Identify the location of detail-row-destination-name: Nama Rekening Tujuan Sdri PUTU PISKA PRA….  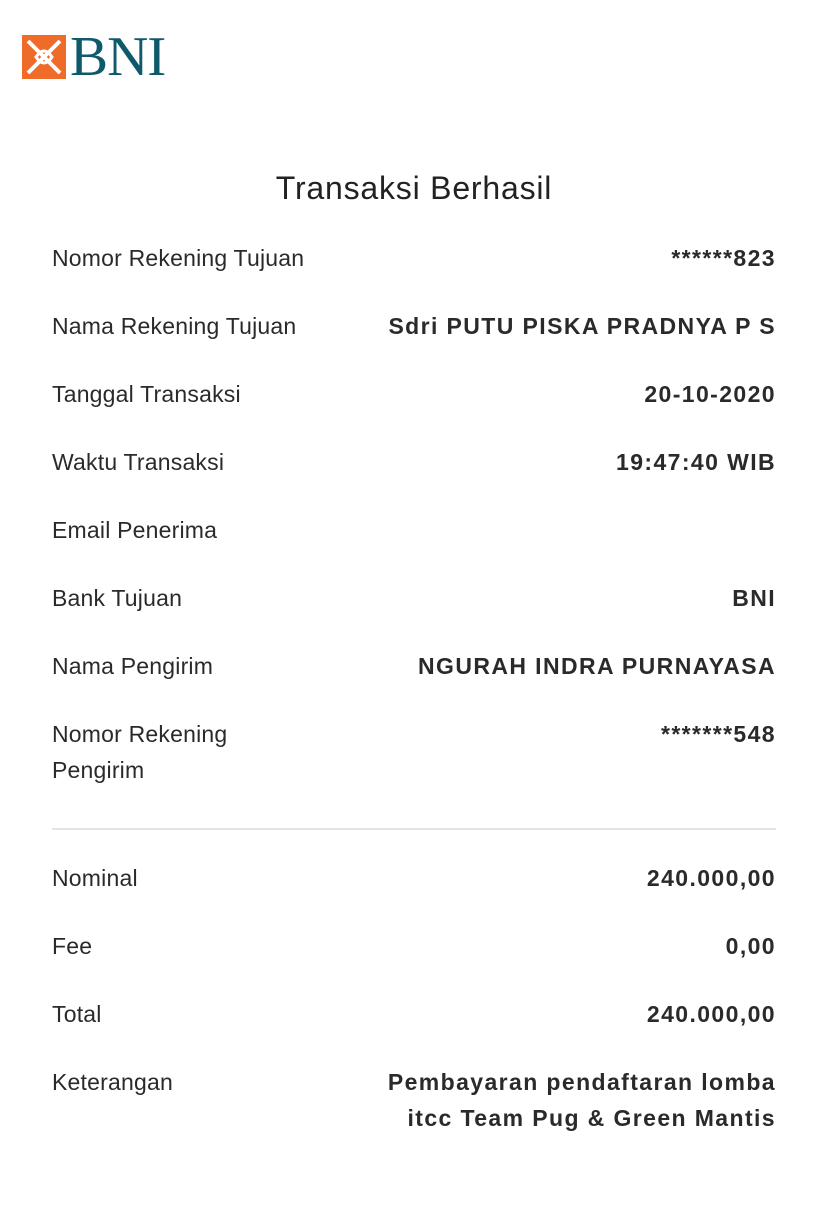
(414, 342).